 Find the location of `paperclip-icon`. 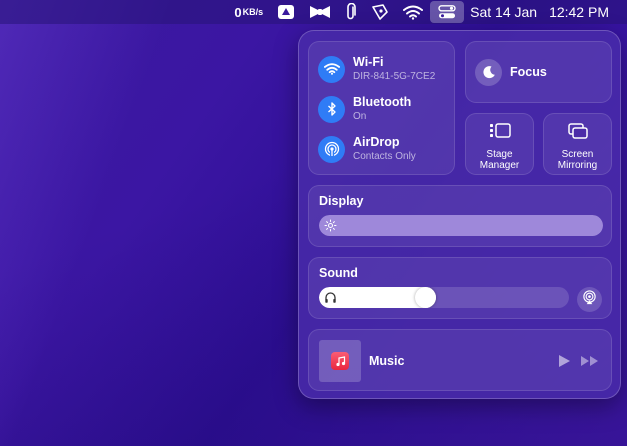

paperclip-icon is located at coordinates (351, 12).